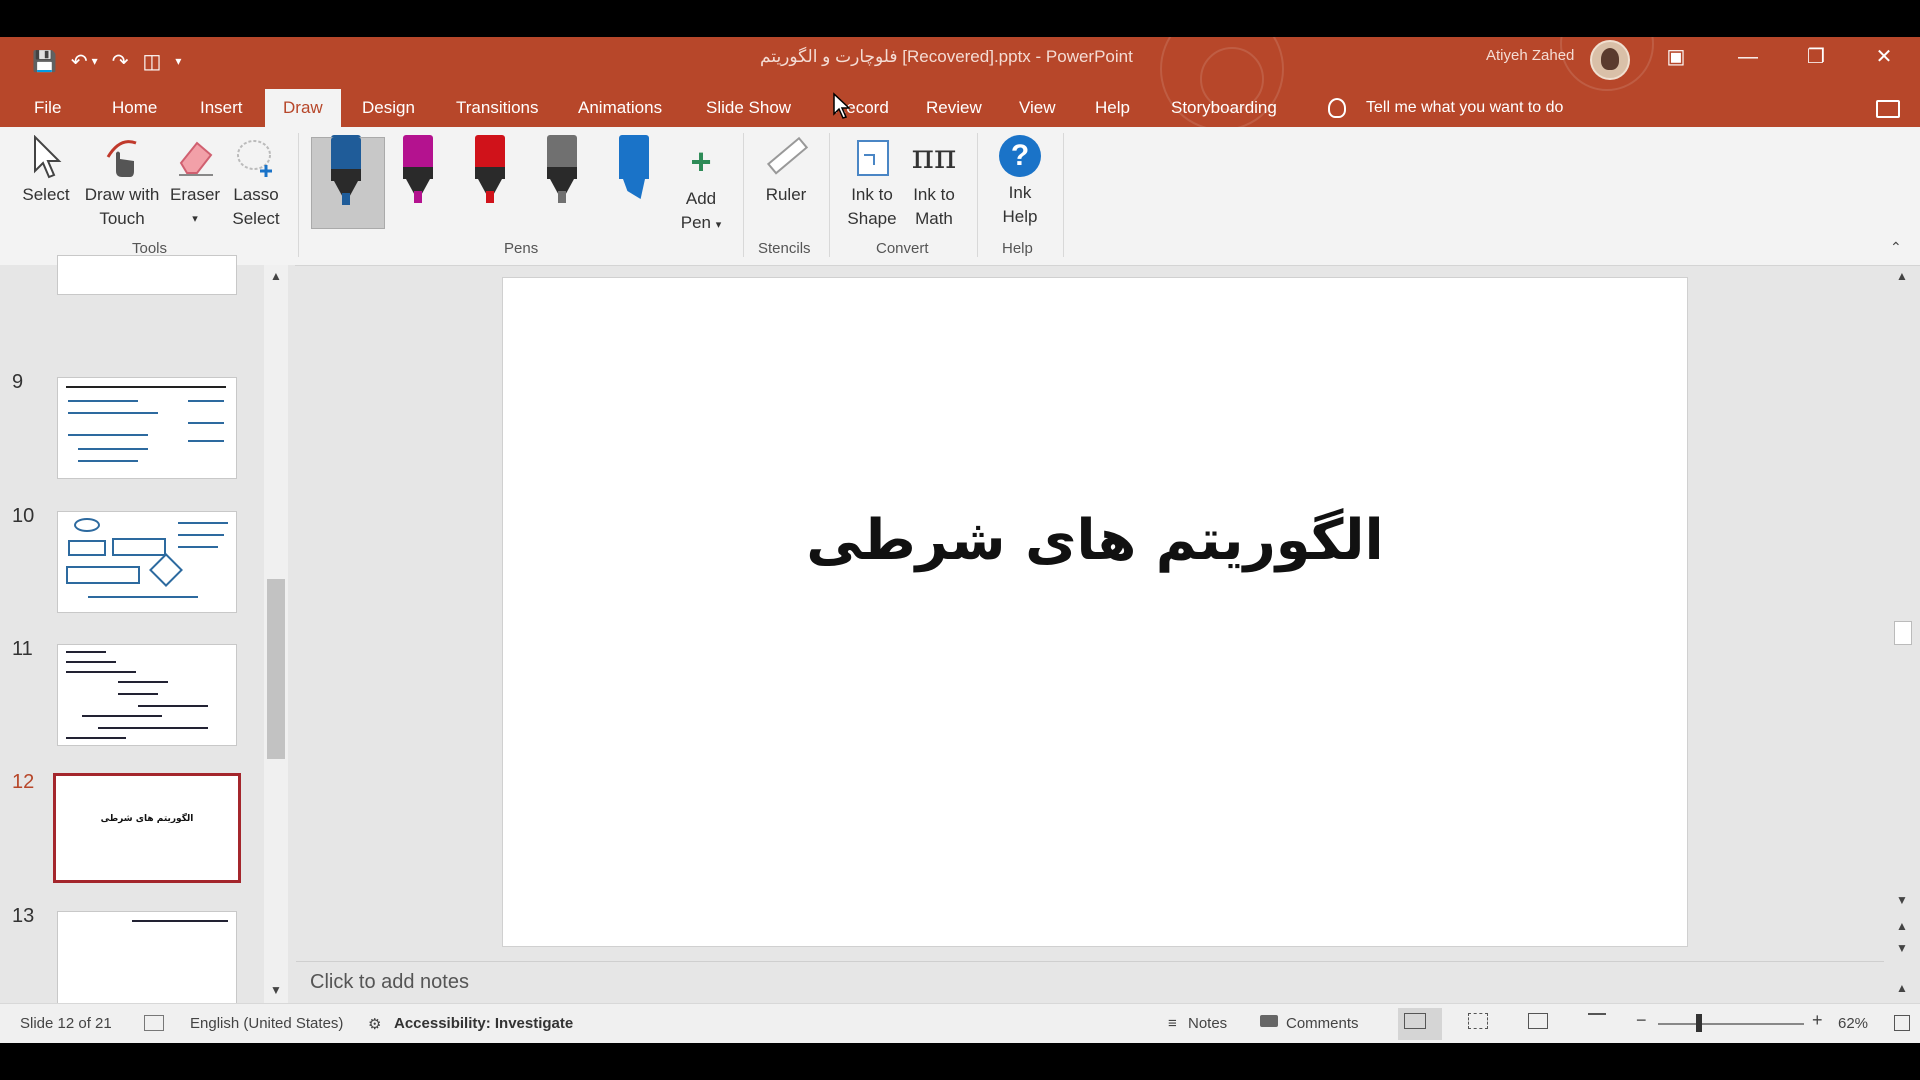  I want to click on quick-access-toolbar: 💾 ↶ ▾ ↷ ◫ ▾, so click(113, 61).